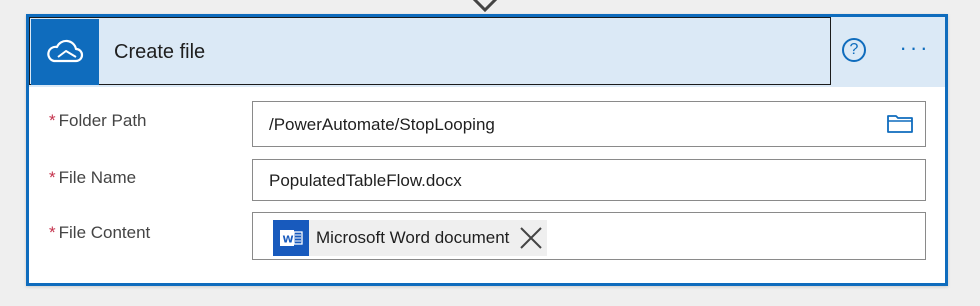 The image size is (980, 306). I want to click on onedrive-cloud-icon, so click(65, 52).